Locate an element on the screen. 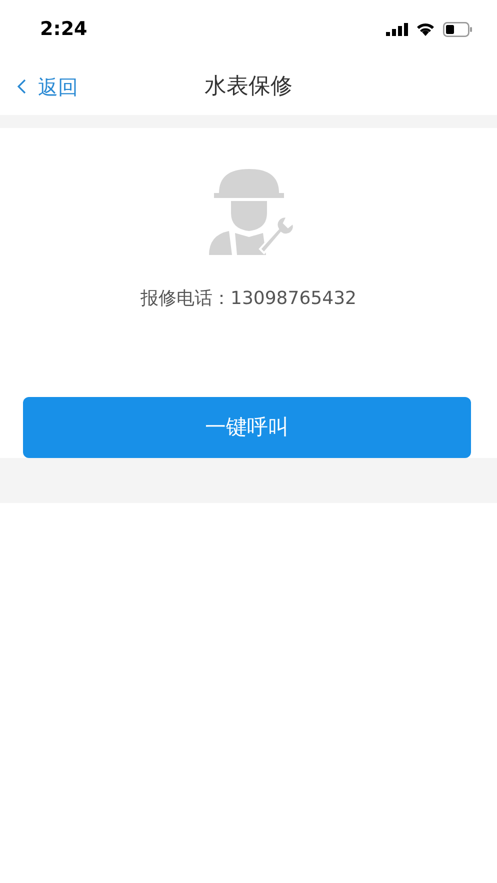  back-chevron-icon is located at coordinates (21, 86).